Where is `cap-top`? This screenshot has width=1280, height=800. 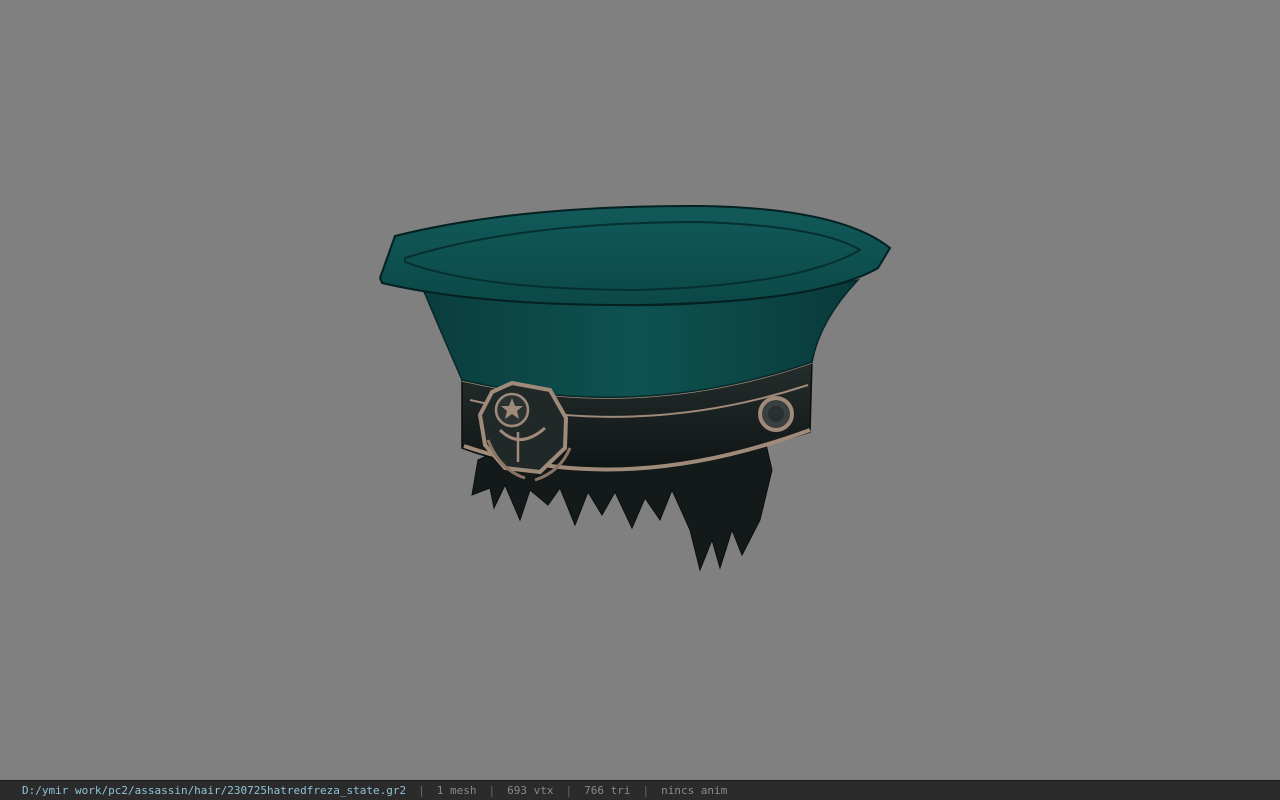
cap-top is located at coordinates (635, 255).